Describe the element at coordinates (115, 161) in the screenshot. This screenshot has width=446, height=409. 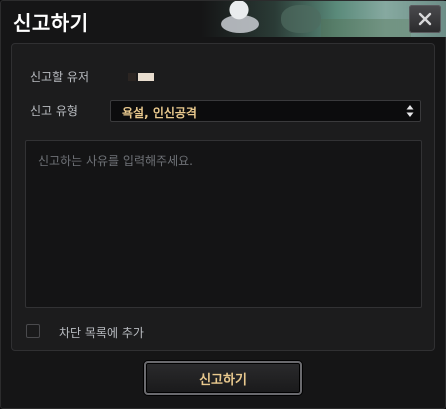
I see `report-reason-placeholder: 신고하는 사유를 입력해주세요.` at that location.